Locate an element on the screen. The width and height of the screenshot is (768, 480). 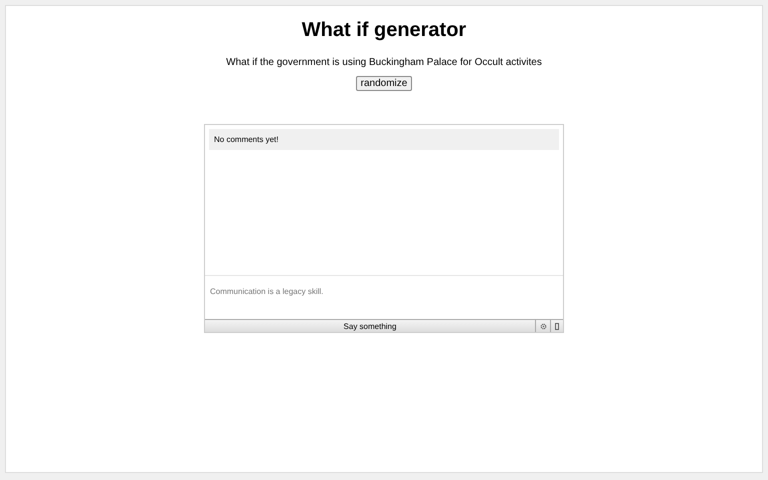
what-if-sentence: What if the government is using Buckingham Palace for Occult activites is located at coordinates (384, 62).